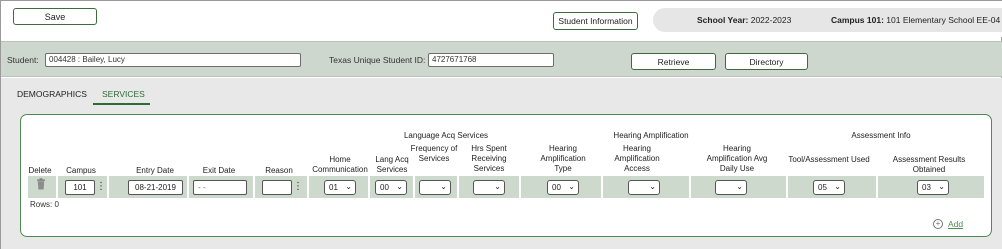  What do you see at coordinates (938, 224) in the screenshot?
I see `plus-circle-icon: +` at bounding box center [938, 224].